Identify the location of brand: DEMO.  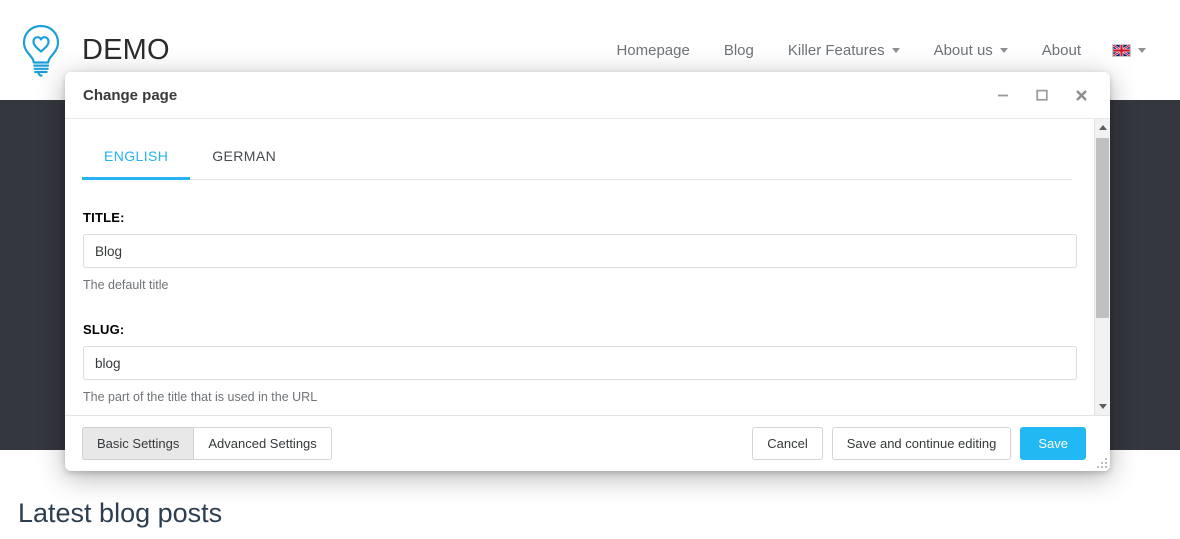
(94, 50).